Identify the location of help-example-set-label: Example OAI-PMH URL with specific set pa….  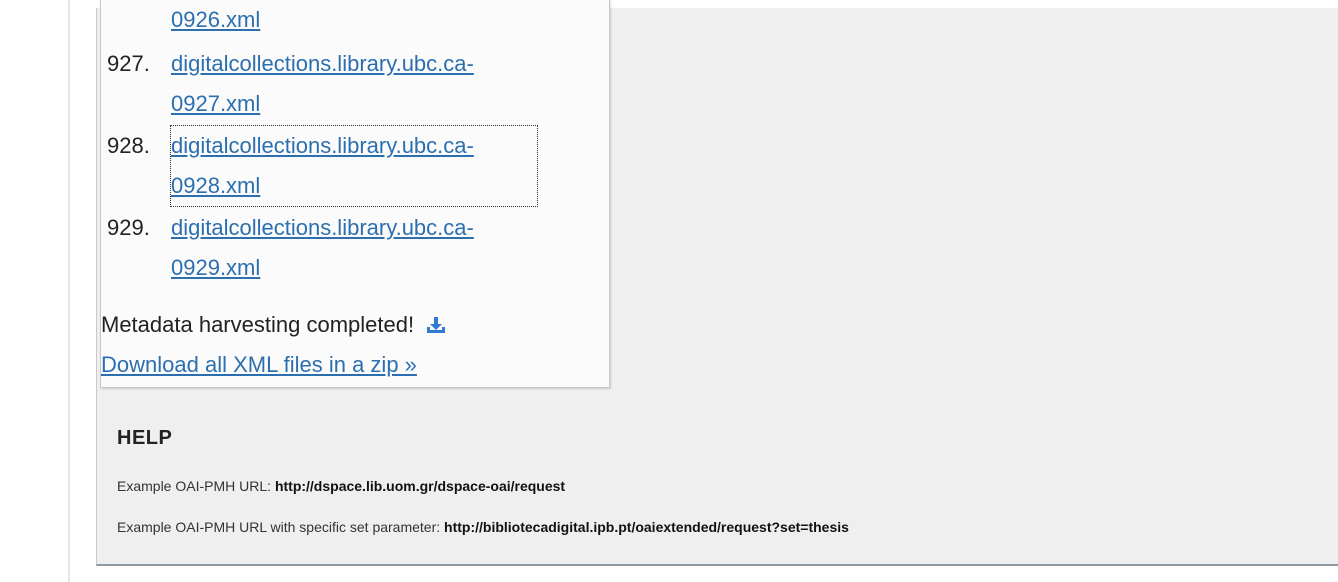
(281, 527).